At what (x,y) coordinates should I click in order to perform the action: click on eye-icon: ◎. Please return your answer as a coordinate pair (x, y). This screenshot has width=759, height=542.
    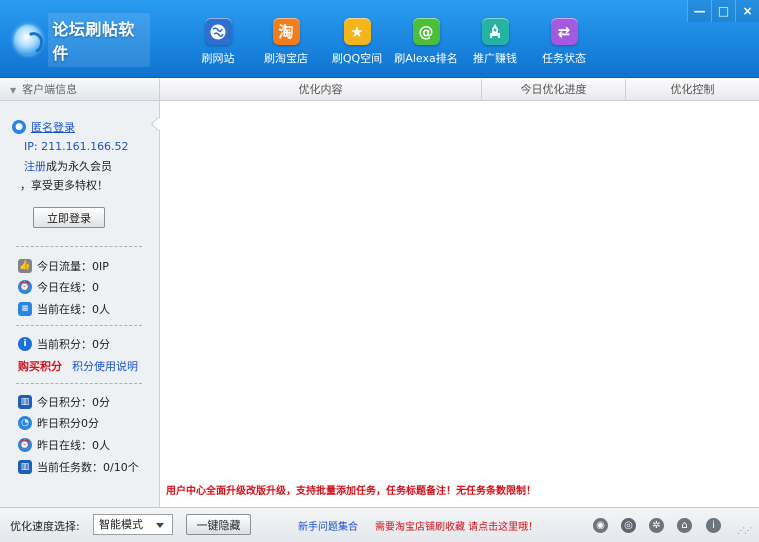
    Looking at the image, I should click on (628, 525).